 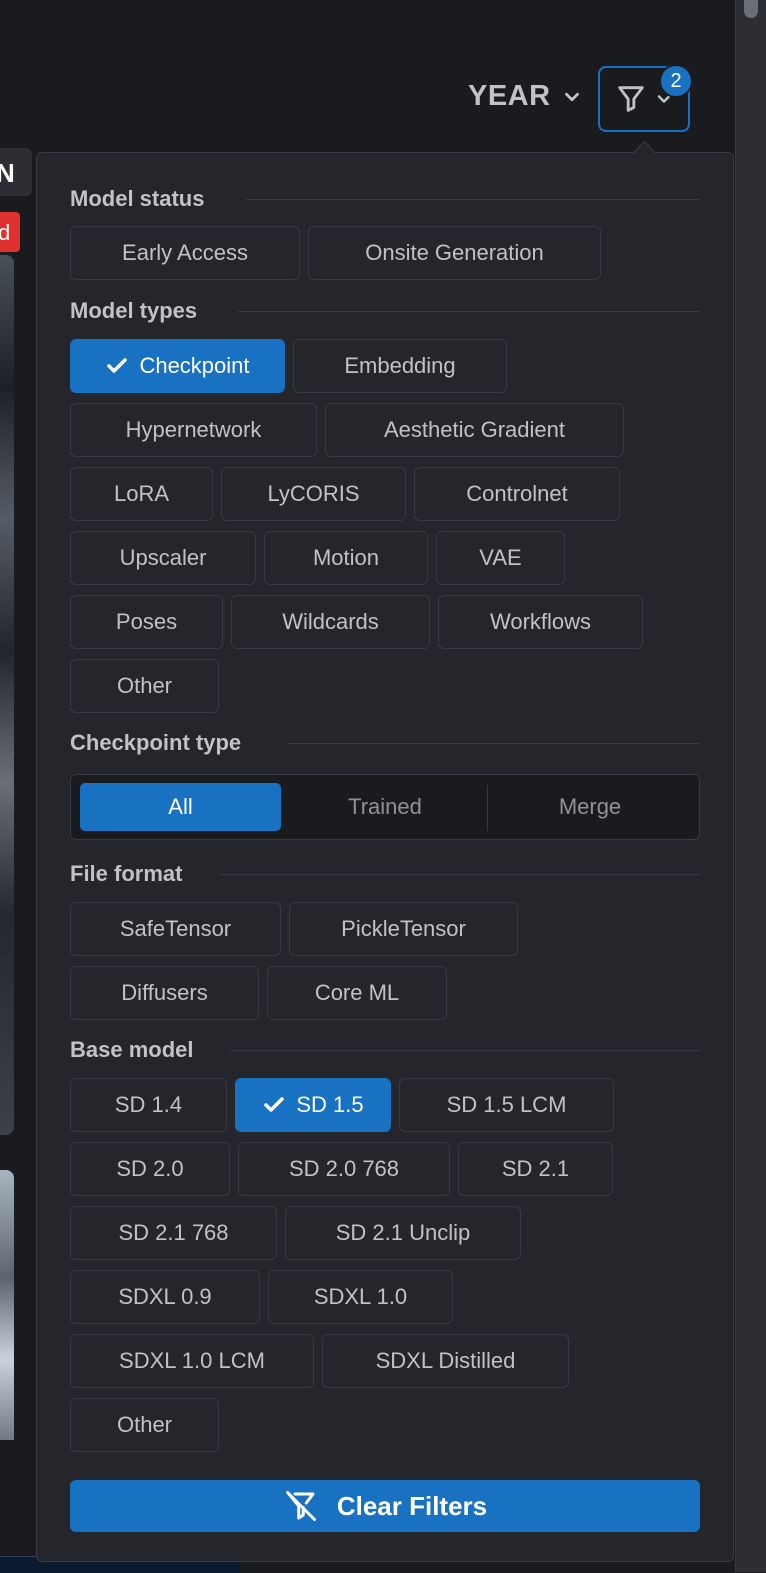 What do you see at coordinates (126, 873) in the screenshot?
I see `section-title-file-format: File format` at bounding box center [126, 873].